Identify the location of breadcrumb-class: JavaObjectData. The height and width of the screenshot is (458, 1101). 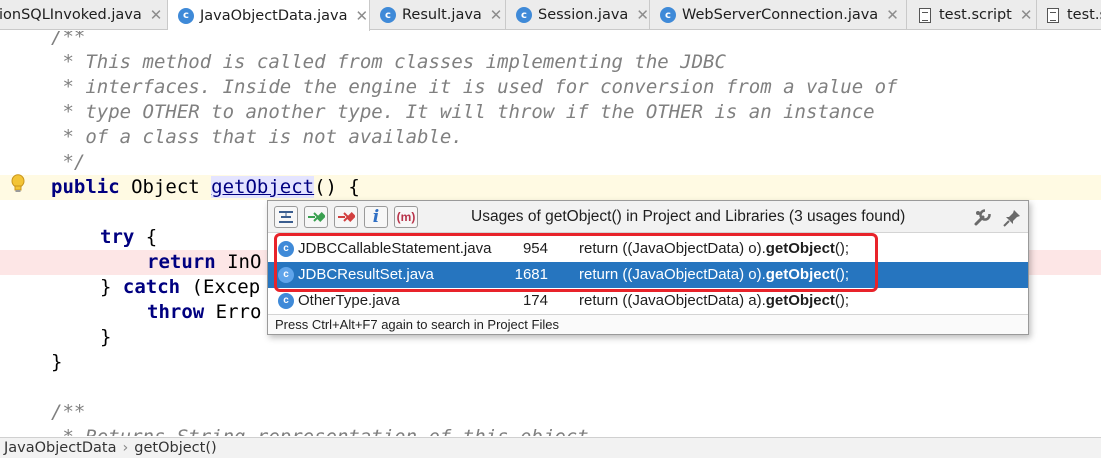
(60, 448).